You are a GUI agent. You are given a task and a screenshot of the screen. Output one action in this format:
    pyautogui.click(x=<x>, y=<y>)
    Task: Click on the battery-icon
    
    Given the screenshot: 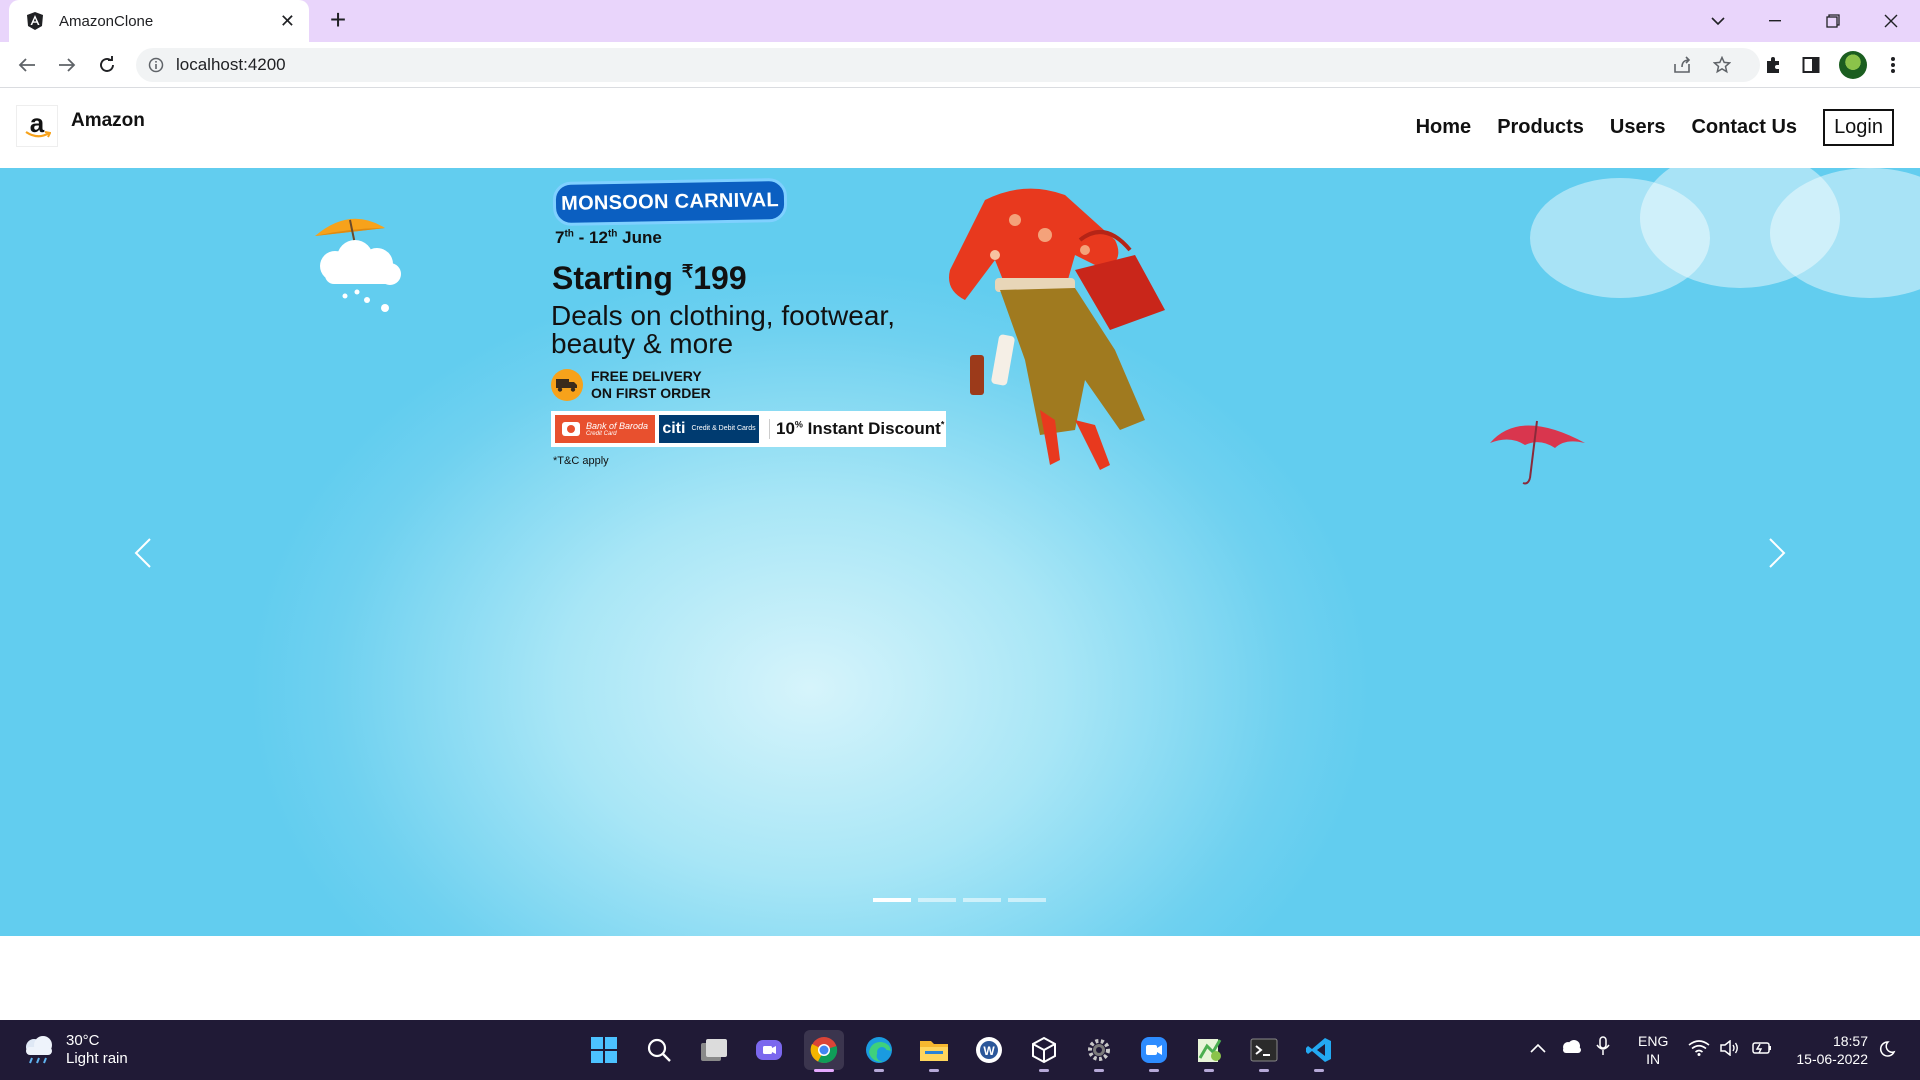 What is the action you would take?
    pyautogui.click(x=1761, y=1048)
    